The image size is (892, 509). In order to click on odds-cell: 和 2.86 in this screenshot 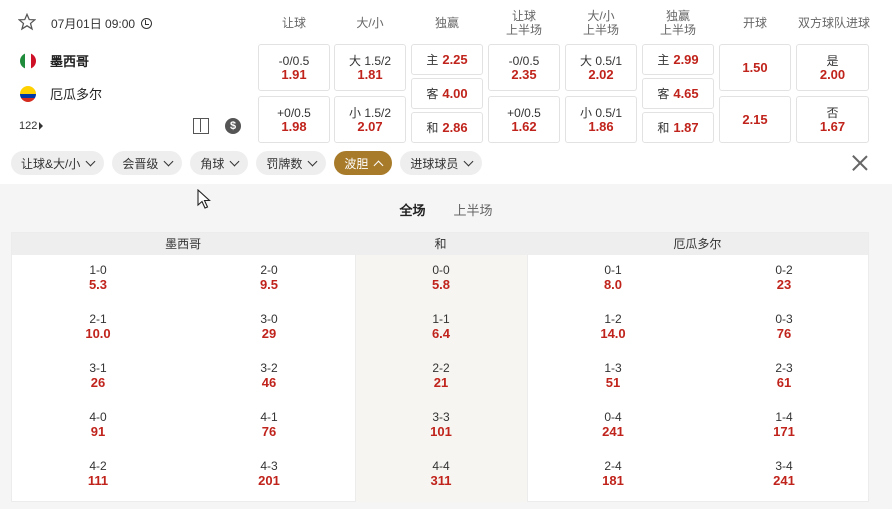, I will do `click(447, 127)`.